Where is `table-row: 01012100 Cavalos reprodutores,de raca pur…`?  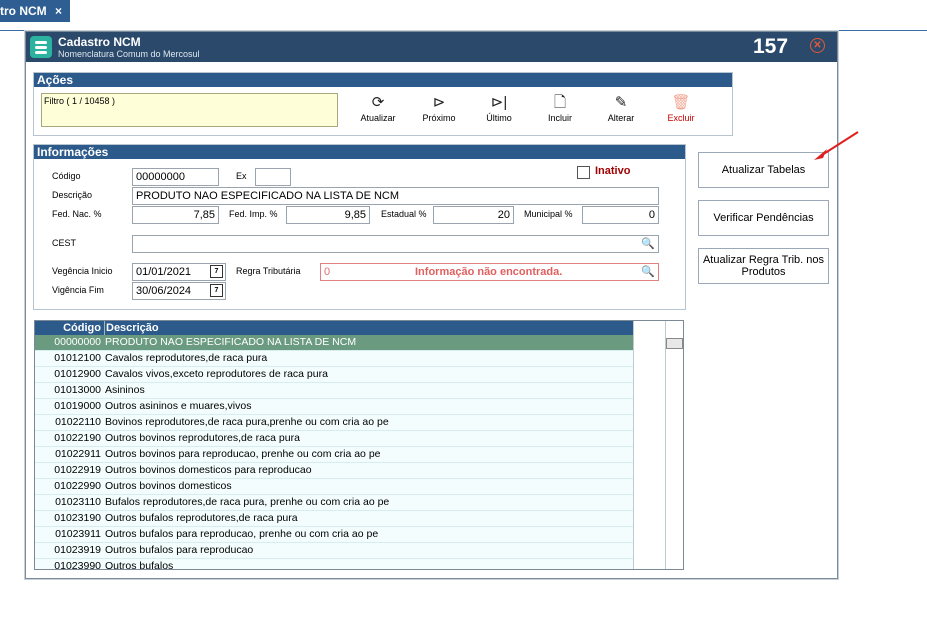
table-row: 01012100 Cavalos reprodutores,de raca pur… is located at coordinates (334, 359).